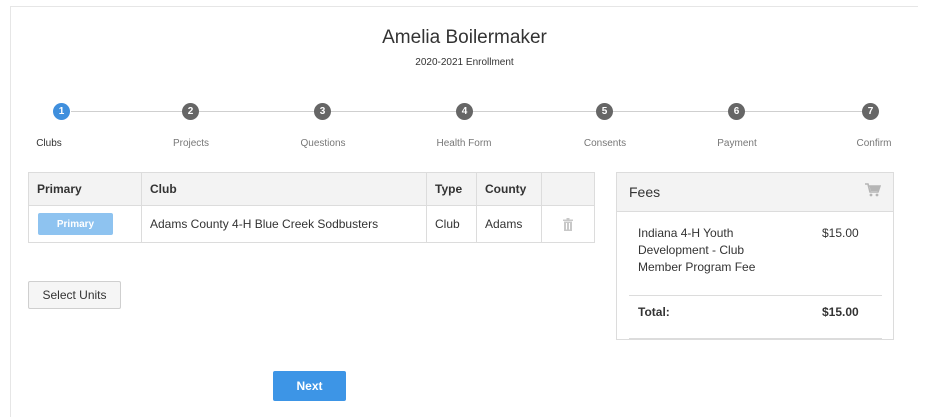  I want to click on step-4-circle: 4, so click(464, 111).